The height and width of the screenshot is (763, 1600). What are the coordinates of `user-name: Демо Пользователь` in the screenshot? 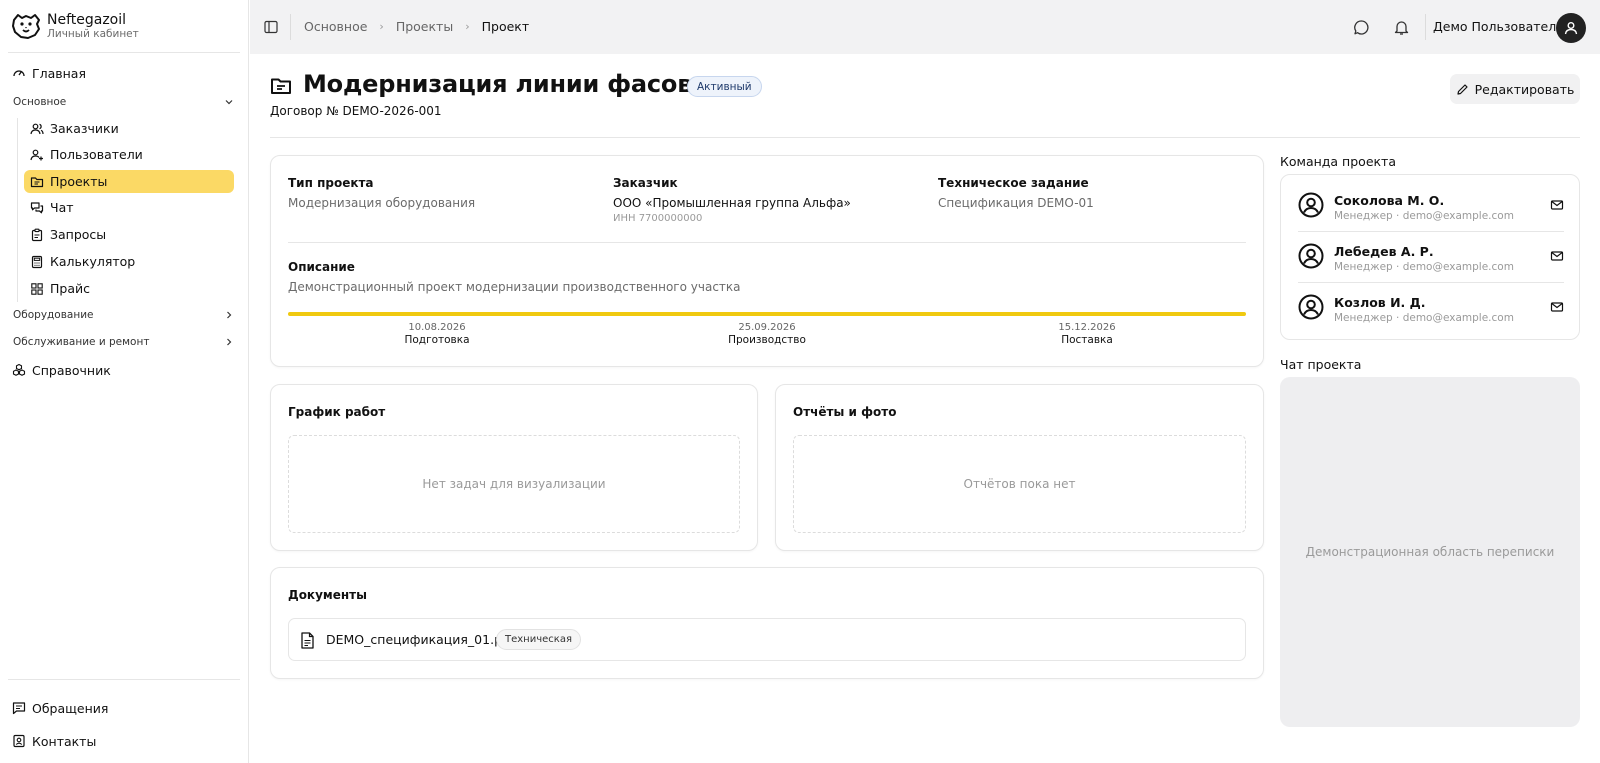 It's located at (1498, 26).